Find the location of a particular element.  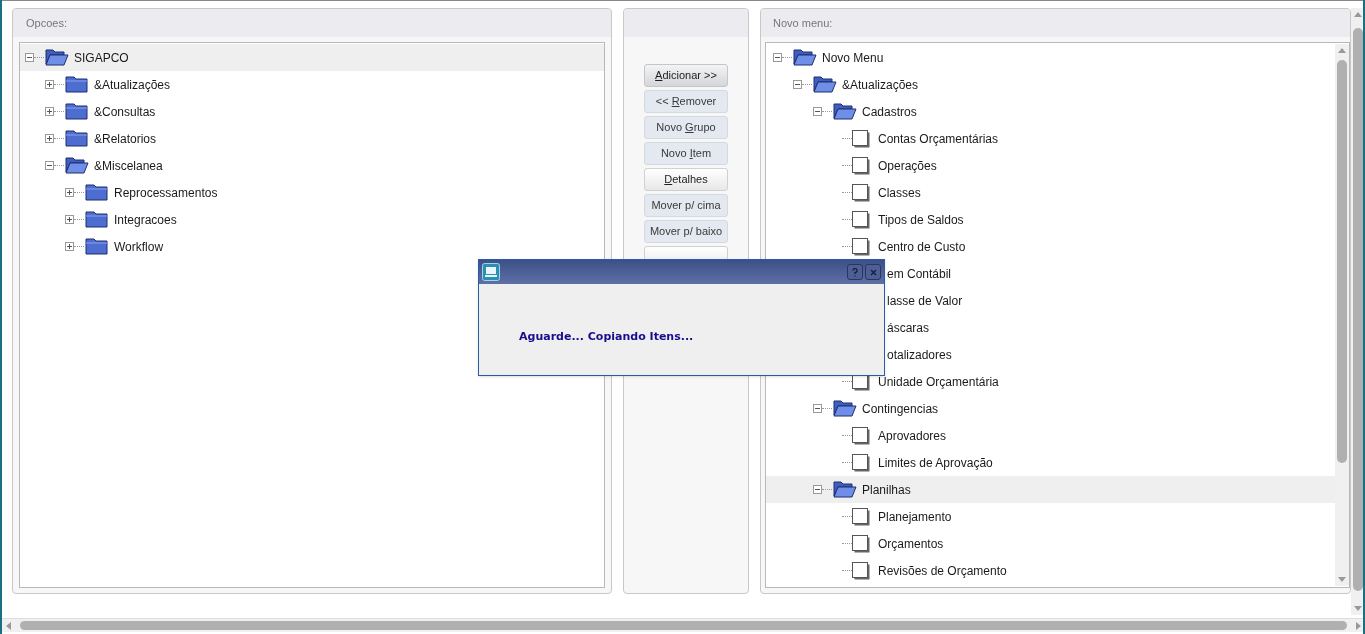

tree-label: Limites de Aprovação is located at coordinates (935, 463).